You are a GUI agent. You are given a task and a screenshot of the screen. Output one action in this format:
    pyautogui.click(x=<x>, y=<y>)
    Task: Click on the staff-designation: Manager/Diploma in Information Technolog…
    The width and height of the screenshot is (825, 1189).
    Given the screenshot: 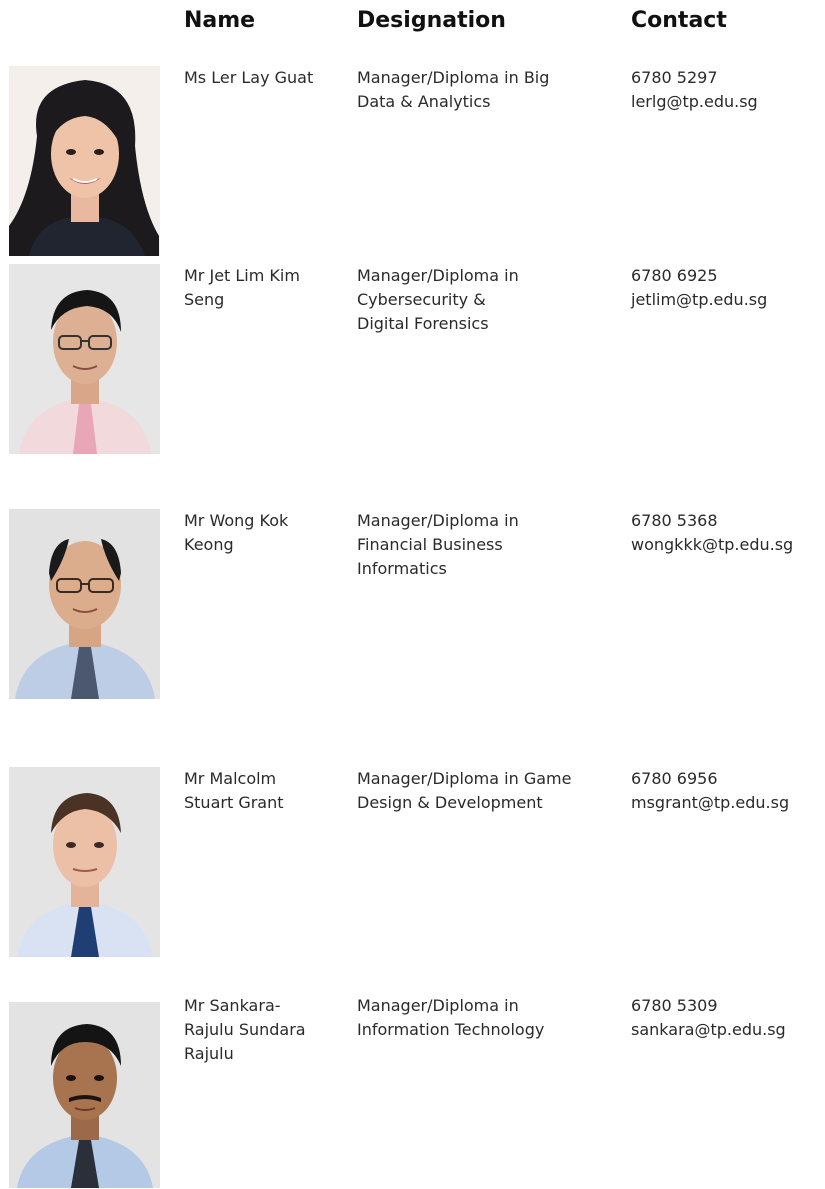 What is the action you would take?
    pyautogui.click(x=487, y=1018)
    